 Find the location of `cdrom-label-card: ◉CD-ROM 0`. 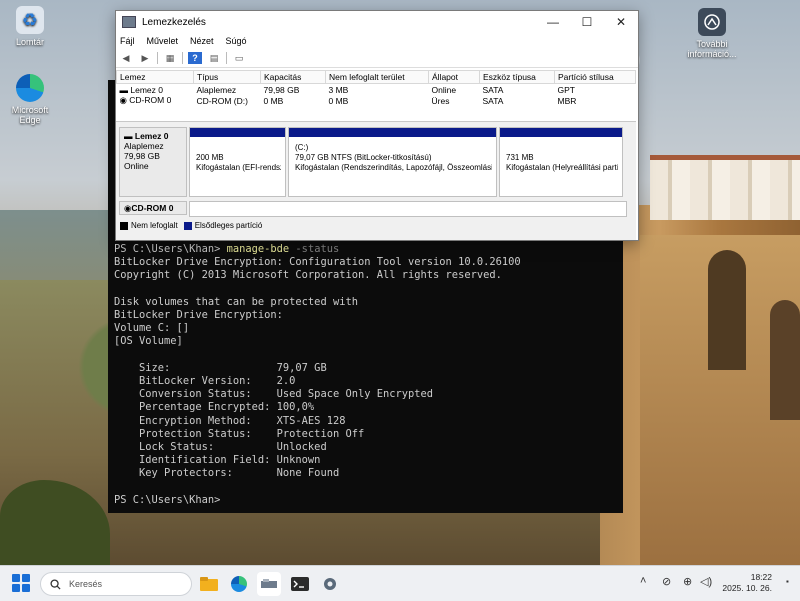

cdrom-label-card: ◉CD-ROM 0 is located at coordinates (153, 208).